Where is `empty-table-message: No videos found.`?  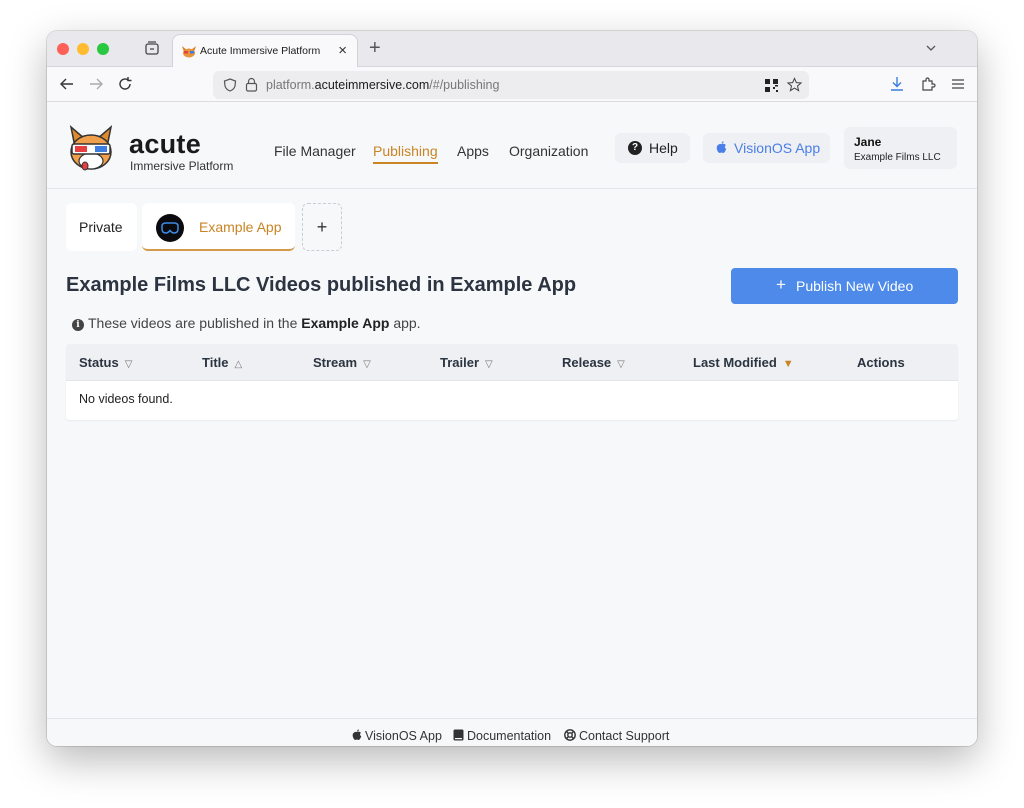
empty-table-message: No videos found. is located at coordinates (126, 399).